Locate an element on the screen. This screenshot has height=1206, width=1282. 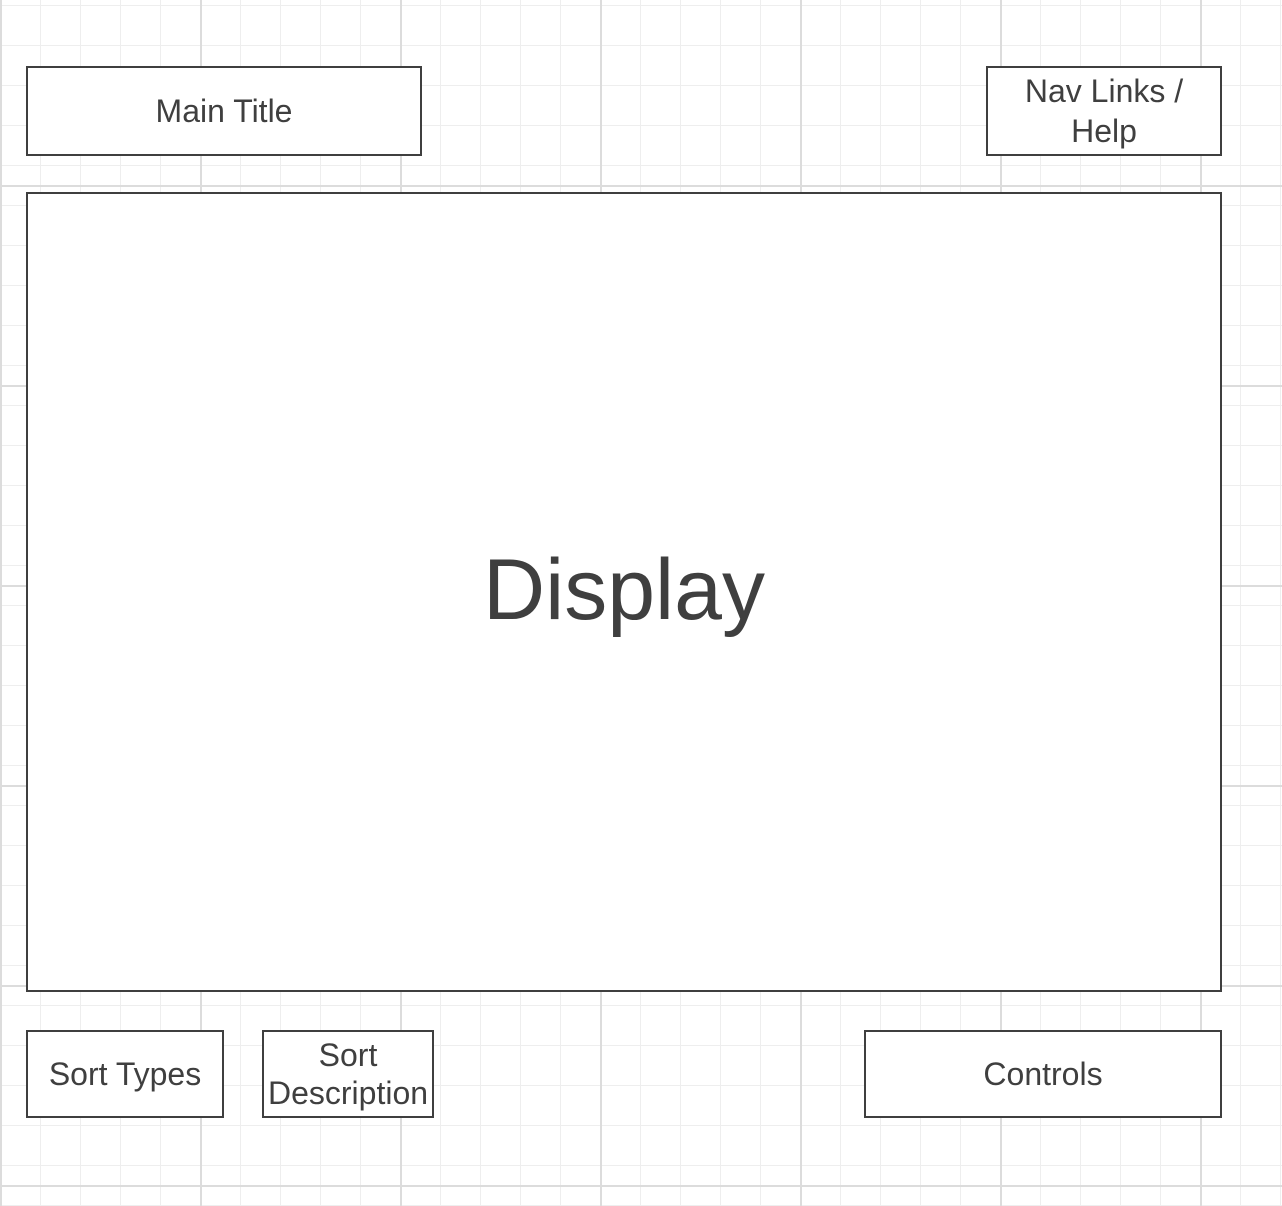
controls-label: Controls is located at coordinates (1043, 1074).